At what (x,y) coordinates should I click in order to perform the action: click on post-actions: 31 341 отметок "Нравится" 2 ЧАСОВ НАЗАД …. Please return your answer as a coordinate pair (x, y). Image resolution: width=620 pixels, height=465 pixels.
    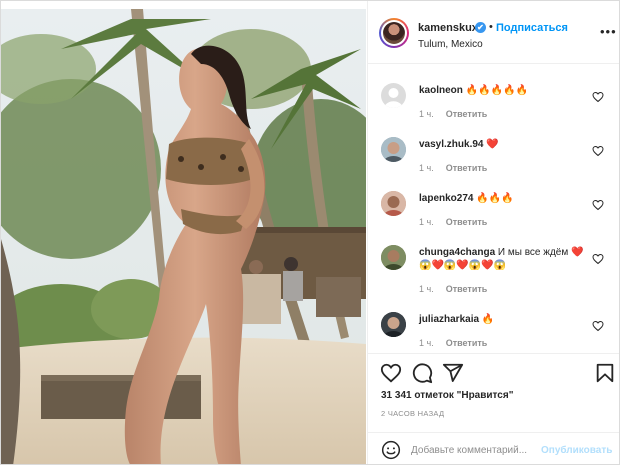
    Looking at the image, I should click on (493, 408).